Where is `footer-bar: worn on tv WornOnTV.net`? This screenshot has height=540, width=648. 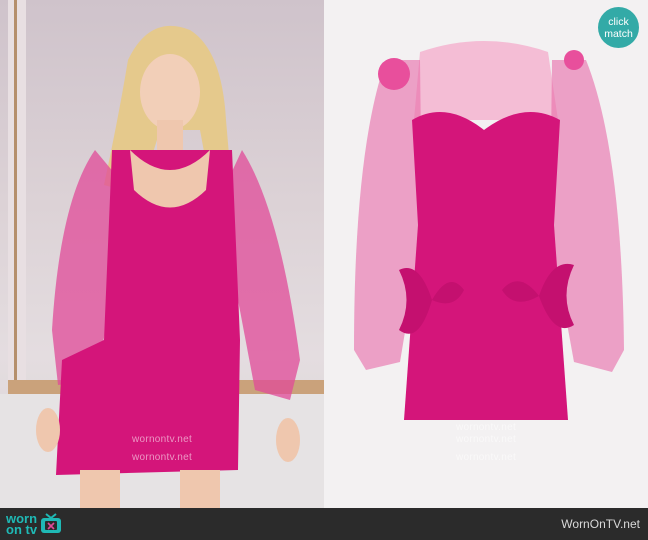
footer-bar: worn on tv WornOnTV.net is located at coordinates (324, 524).